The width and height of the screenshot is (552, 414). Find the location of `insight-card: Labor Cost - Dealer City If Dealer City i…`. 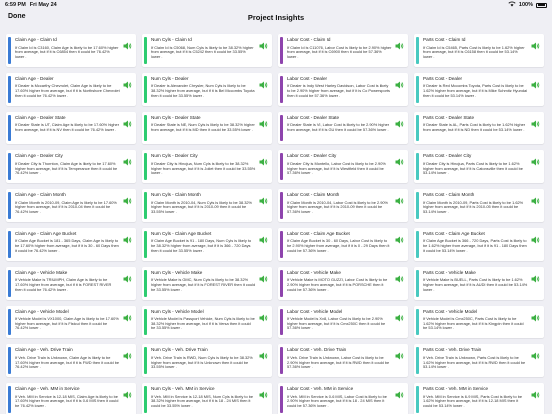

insight-card: Labor Cost - Dealer City If Dealer City i… is located at coordinates (343, 167).